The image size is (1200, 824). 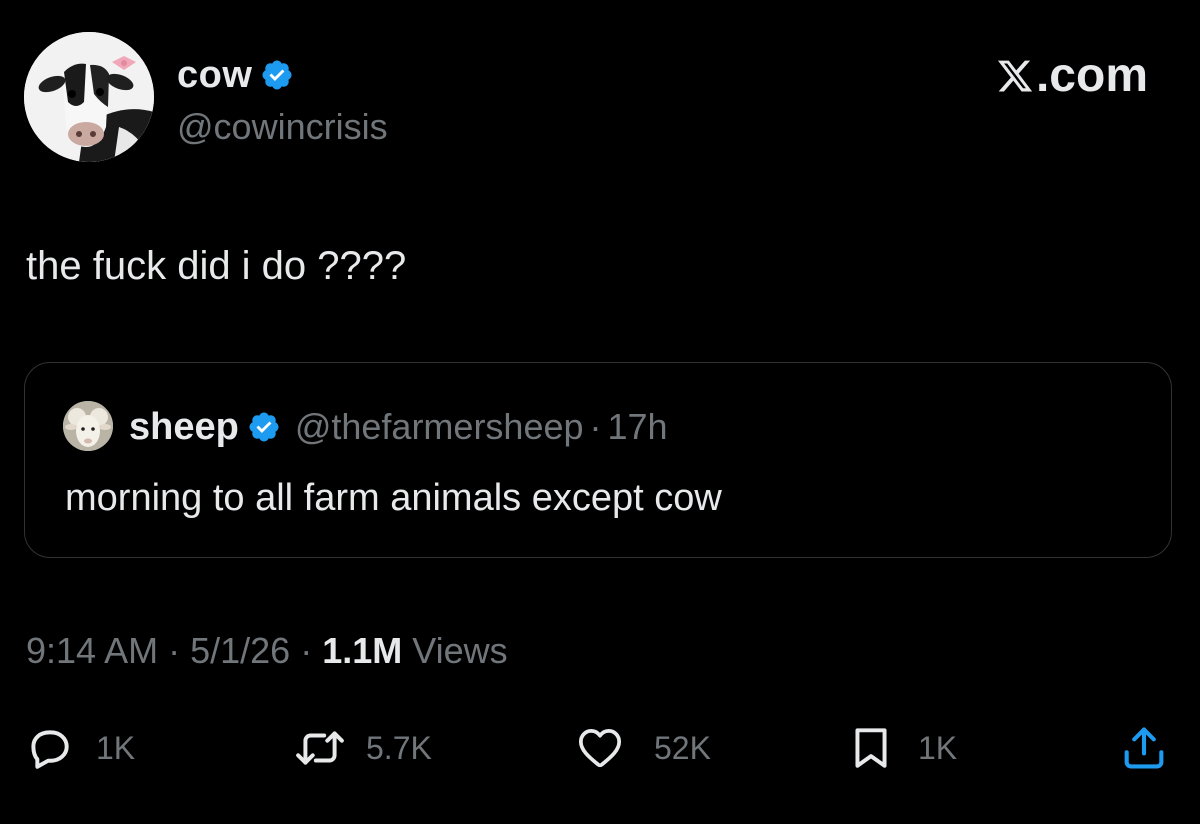 What do you see at coordinates (938, 747) in the screenshot?
I see `bookmark-count: 1K` at bounding box center [938, 747].